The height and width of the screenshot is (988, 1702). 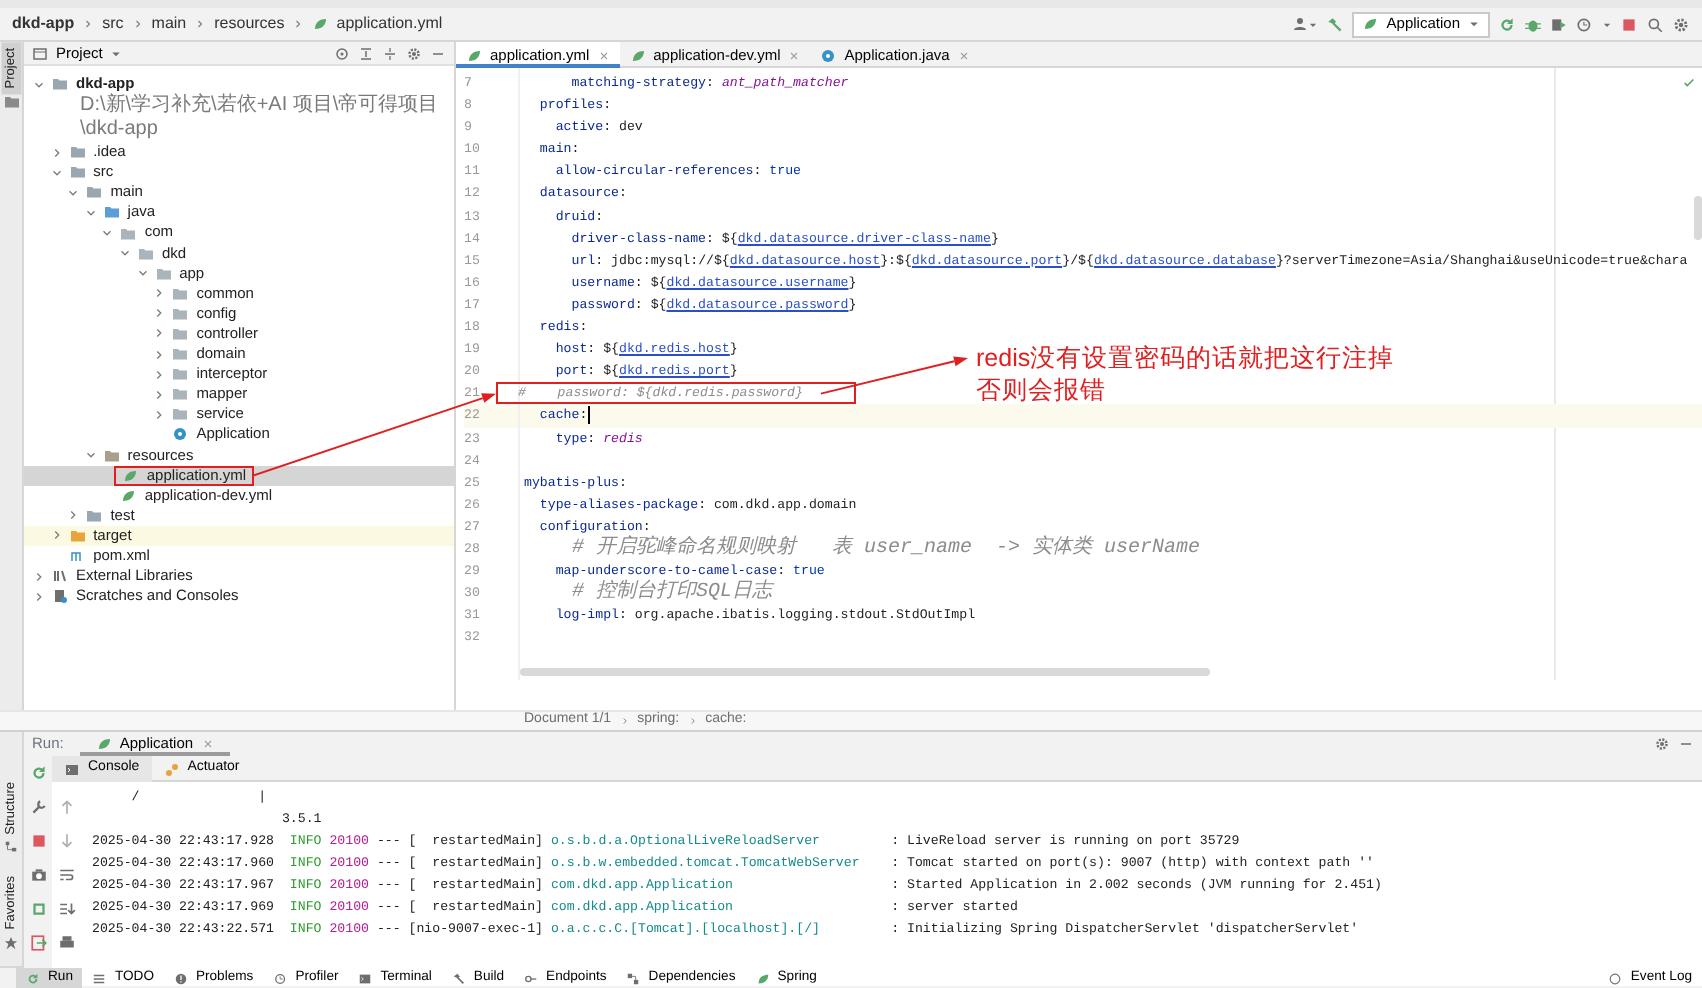 I want to click on check-icon, so click(x=1689, y=83).